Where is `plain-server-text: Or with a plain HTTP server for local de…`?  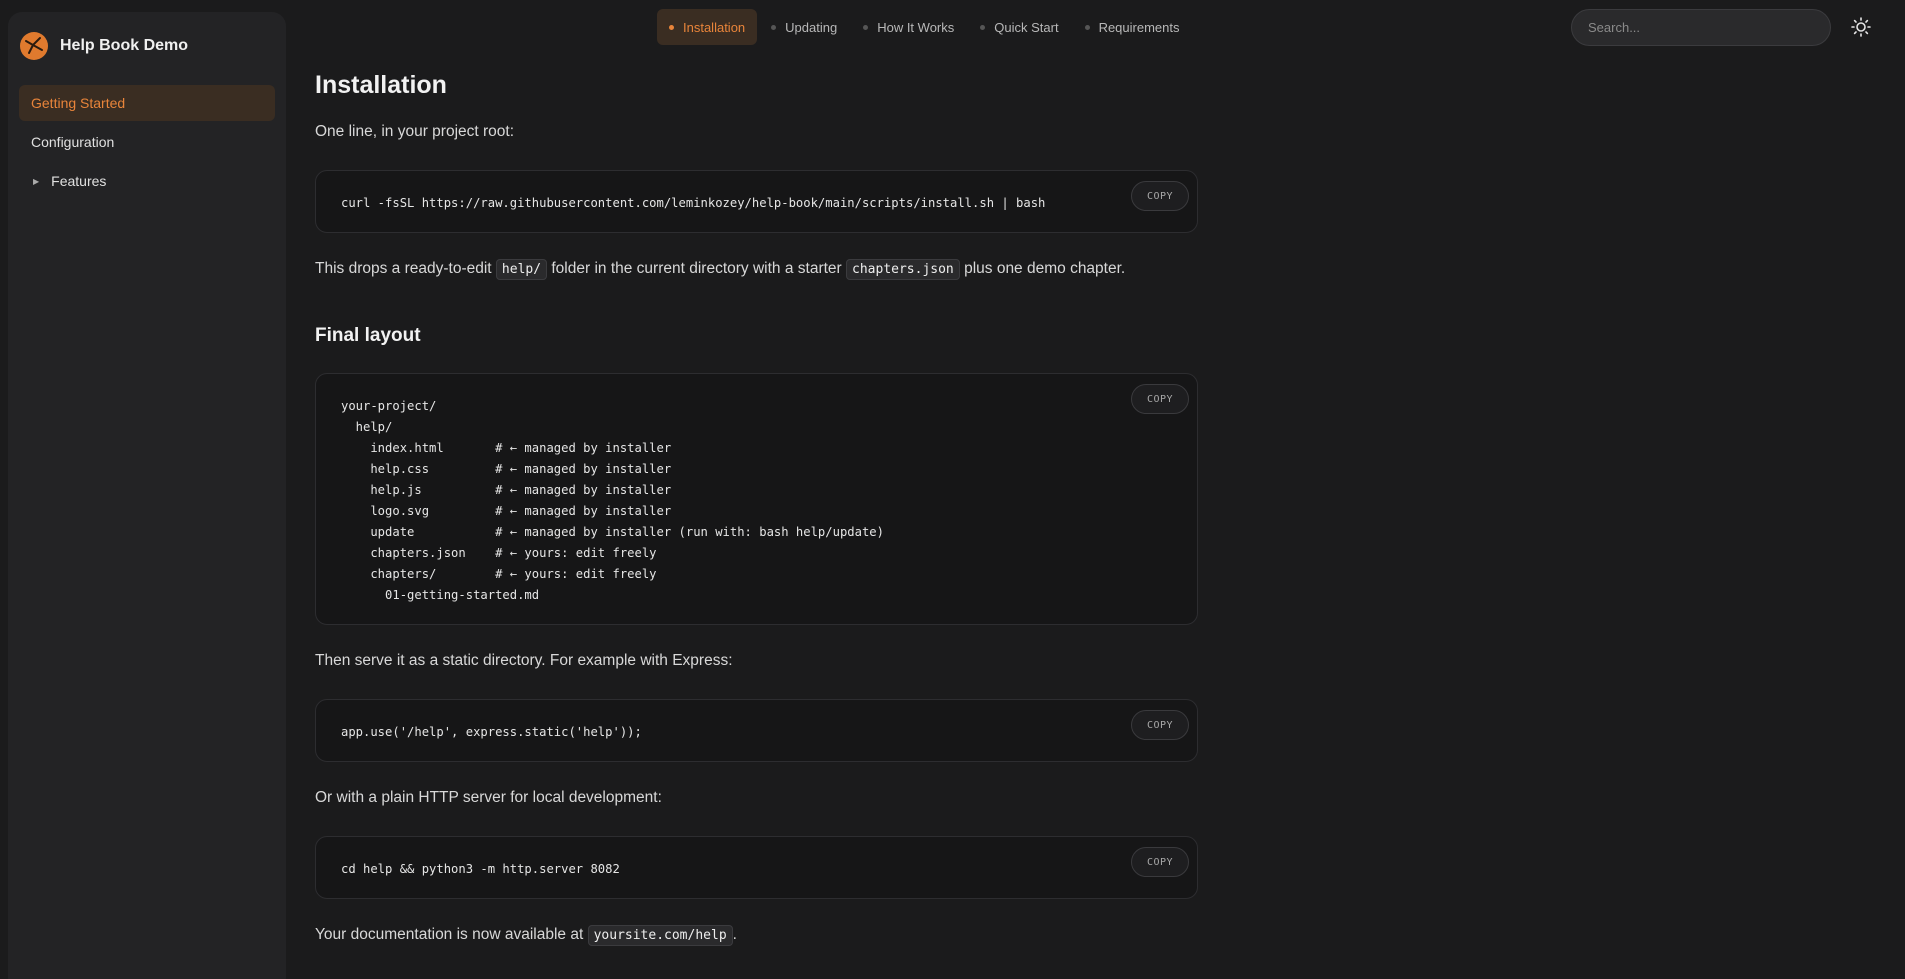 plain-server-text: Or with a plain HTTP server for local de… is located at coordinates (488, 797).